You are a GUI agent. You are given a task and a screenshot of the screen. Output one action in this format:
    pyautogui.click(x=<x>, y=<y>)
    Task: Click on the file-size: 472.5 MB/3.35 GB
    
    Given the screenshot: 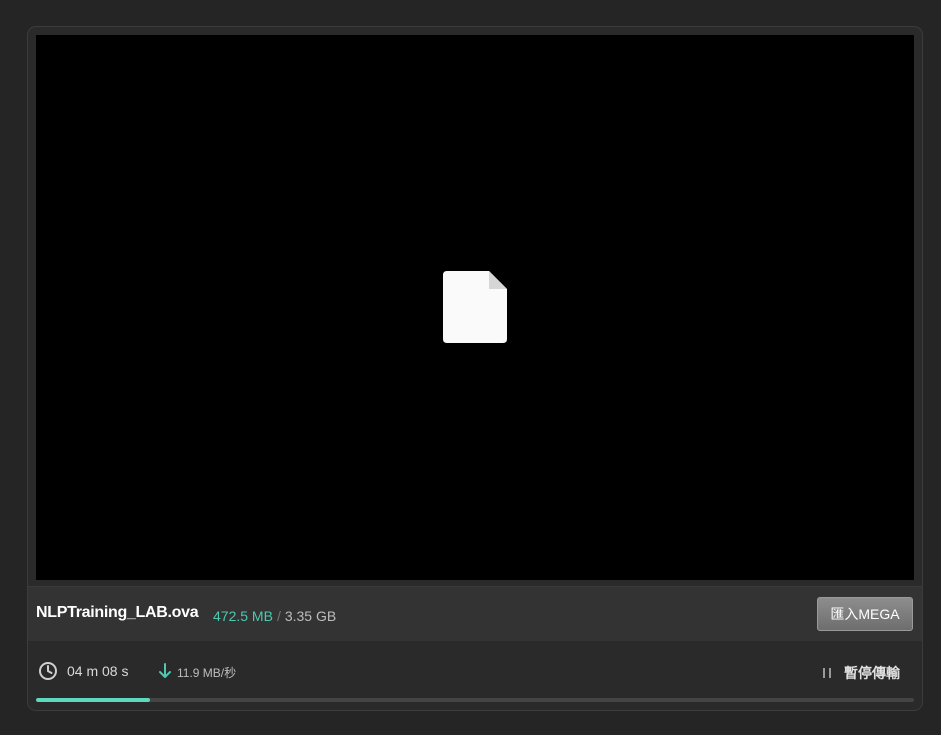 What is the action you would take?
    pyautogui.click(x=274, y=616)
    